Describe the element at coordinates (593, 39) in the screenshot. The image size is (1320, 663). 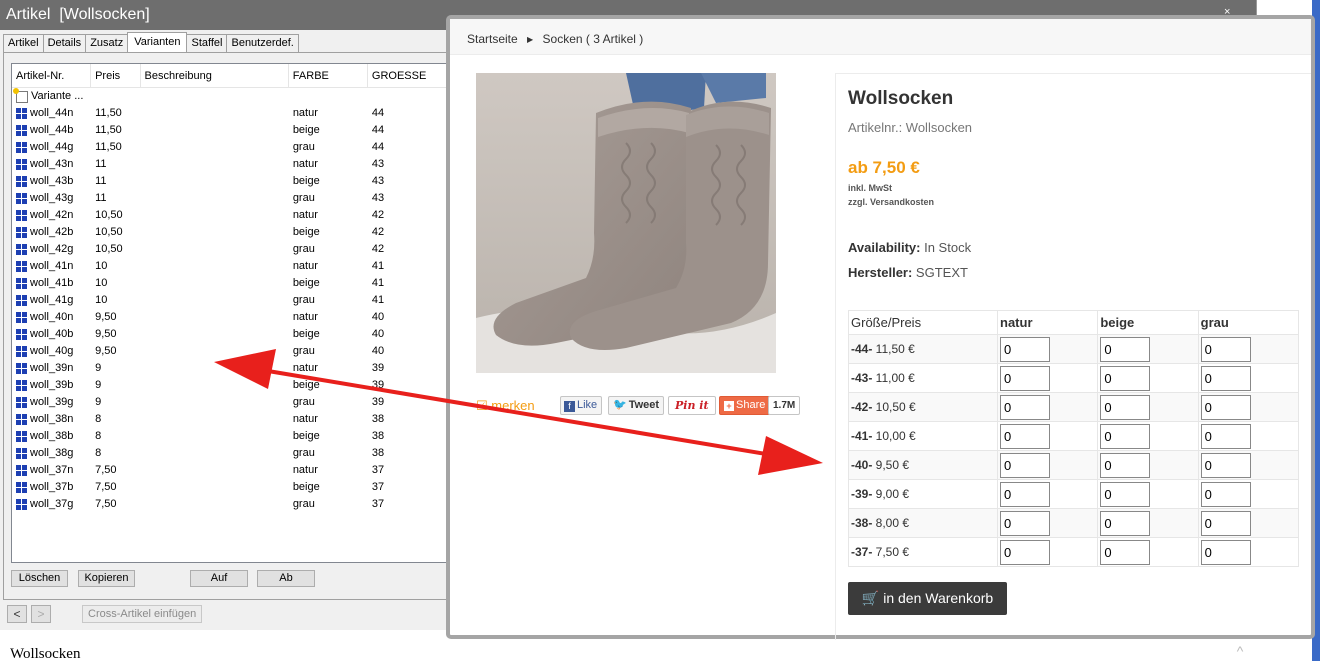
I see `breadcrumb-category: Socken ( 3 Artikel )` at that location.